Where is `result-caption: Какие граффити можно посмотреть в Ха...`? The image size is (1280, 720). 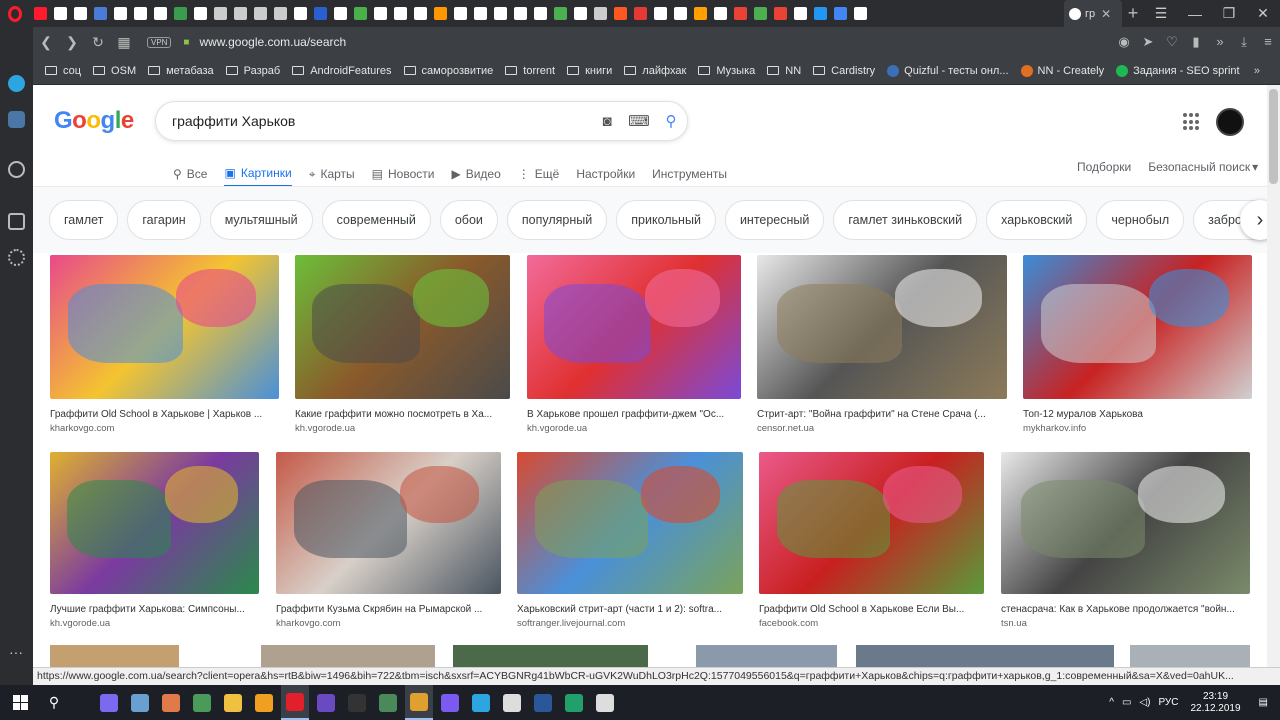 result-caption: Какие граффити можно посмотреть в Ха... is located at coordinates (402, 414).